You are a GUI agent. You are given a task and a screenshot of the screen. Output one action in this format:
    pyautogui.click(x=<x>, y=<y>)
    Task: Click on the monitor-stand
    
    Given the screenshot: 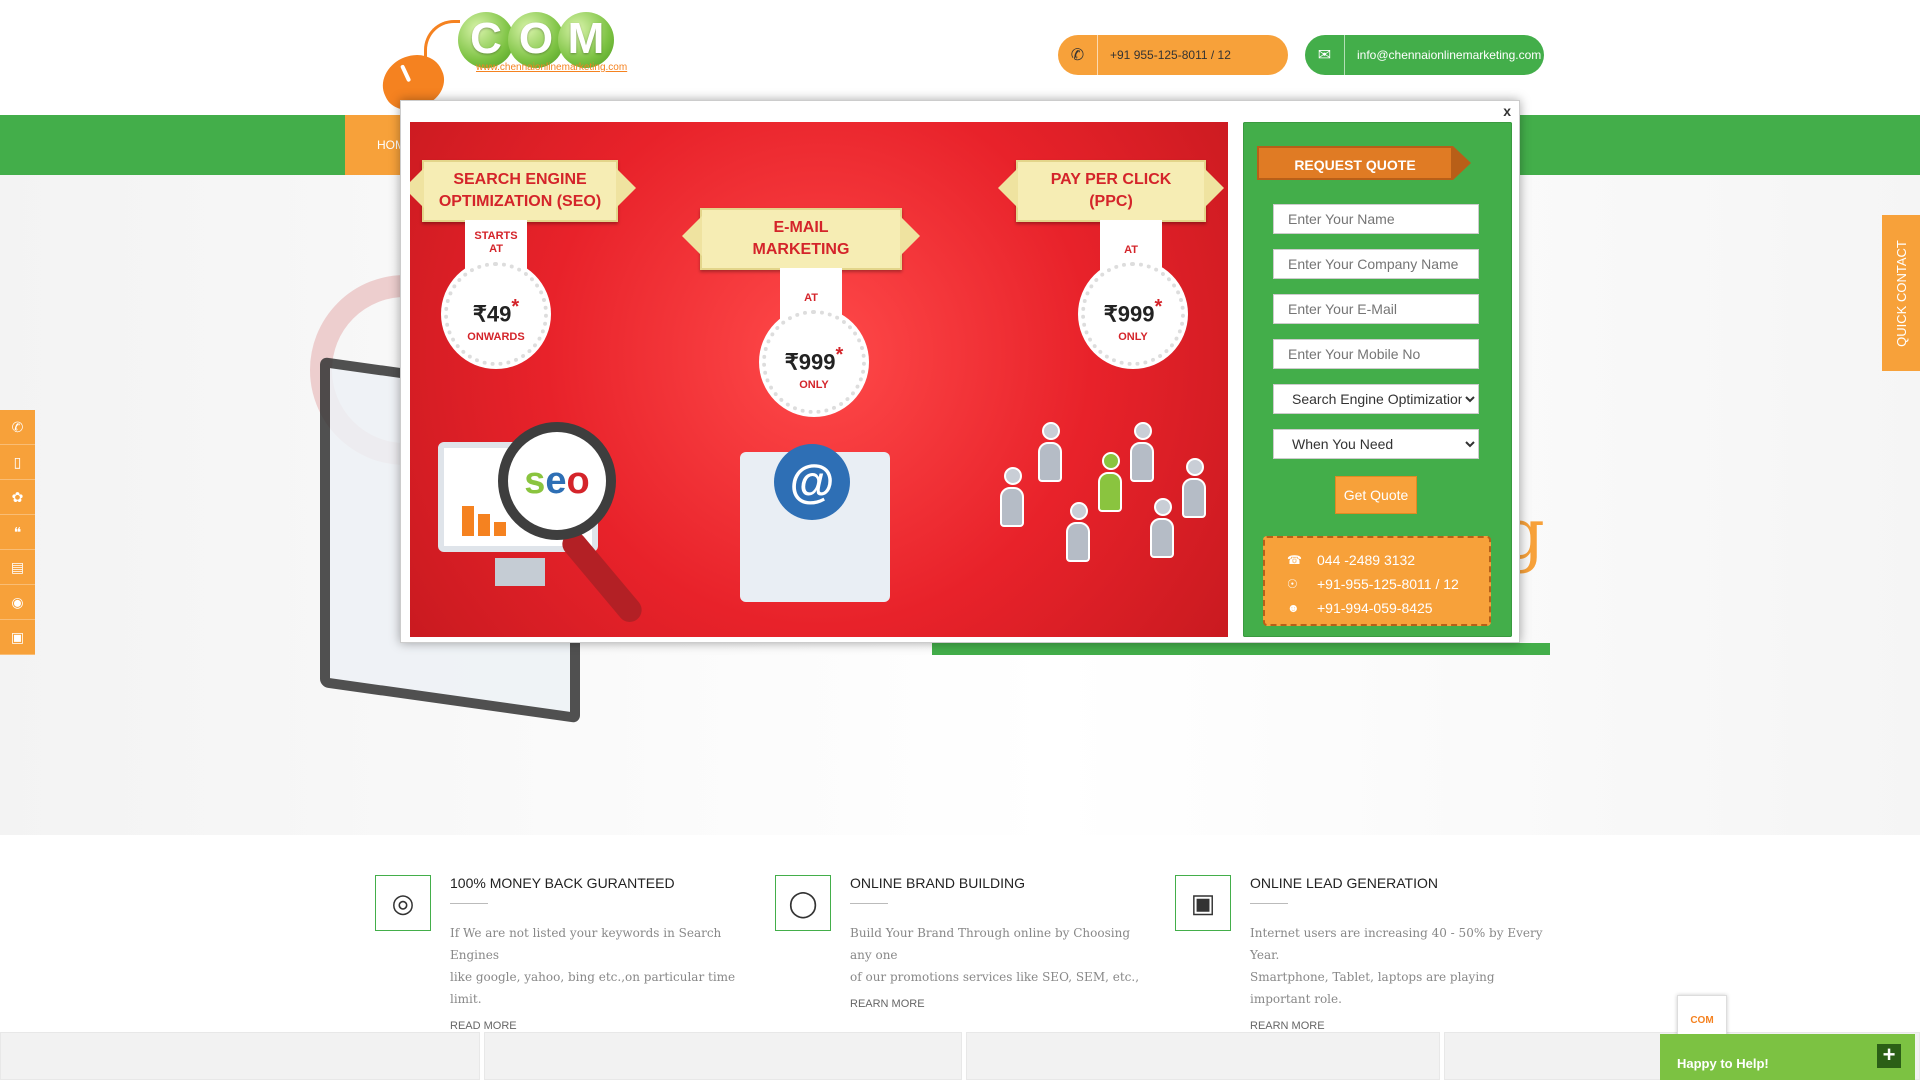 What is the action you would take?
    pyautogui.click(x=520, y=572)
    